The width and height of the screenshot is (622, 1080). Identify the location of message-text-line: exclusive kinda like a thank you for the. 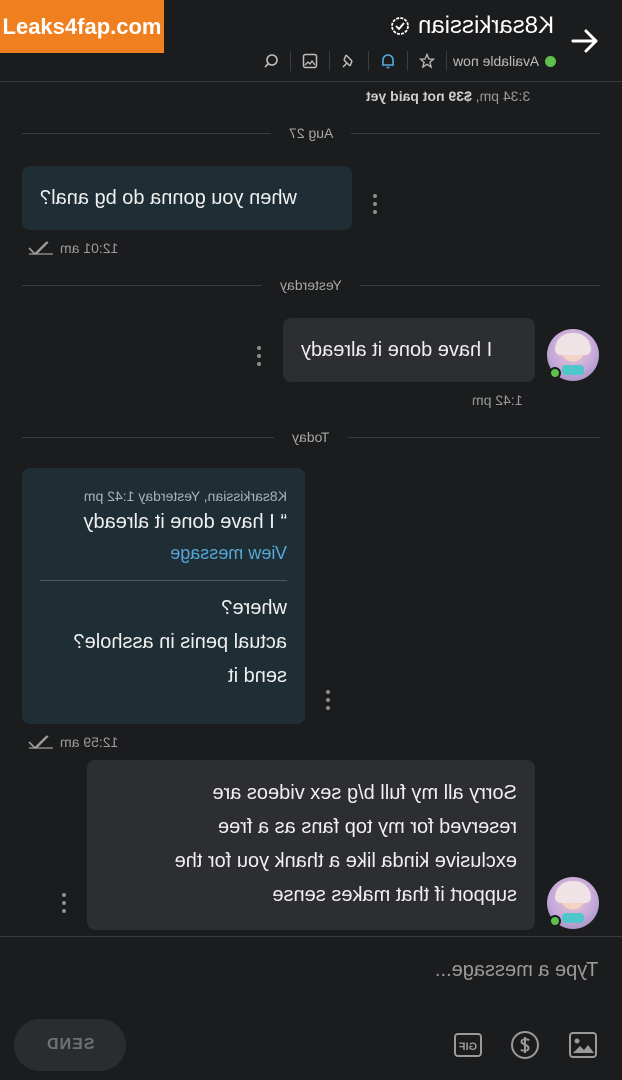
(345, 861).